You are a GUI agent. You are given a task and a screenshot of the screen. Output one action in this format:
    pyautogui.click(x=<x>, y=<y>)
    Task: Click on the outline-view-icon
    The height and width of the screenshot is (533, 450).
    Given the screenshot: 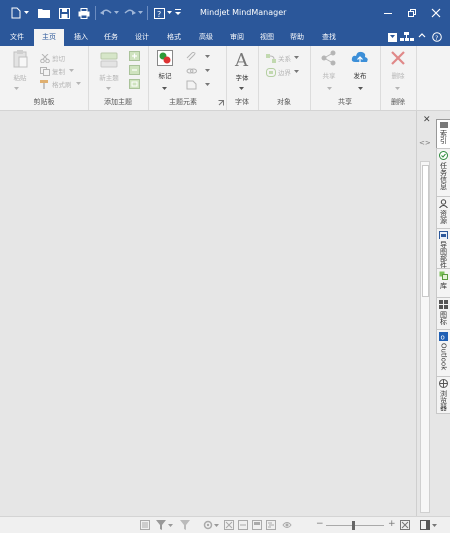 What is the action you would take?
    pyautogui.click(x=257, y=525)
    